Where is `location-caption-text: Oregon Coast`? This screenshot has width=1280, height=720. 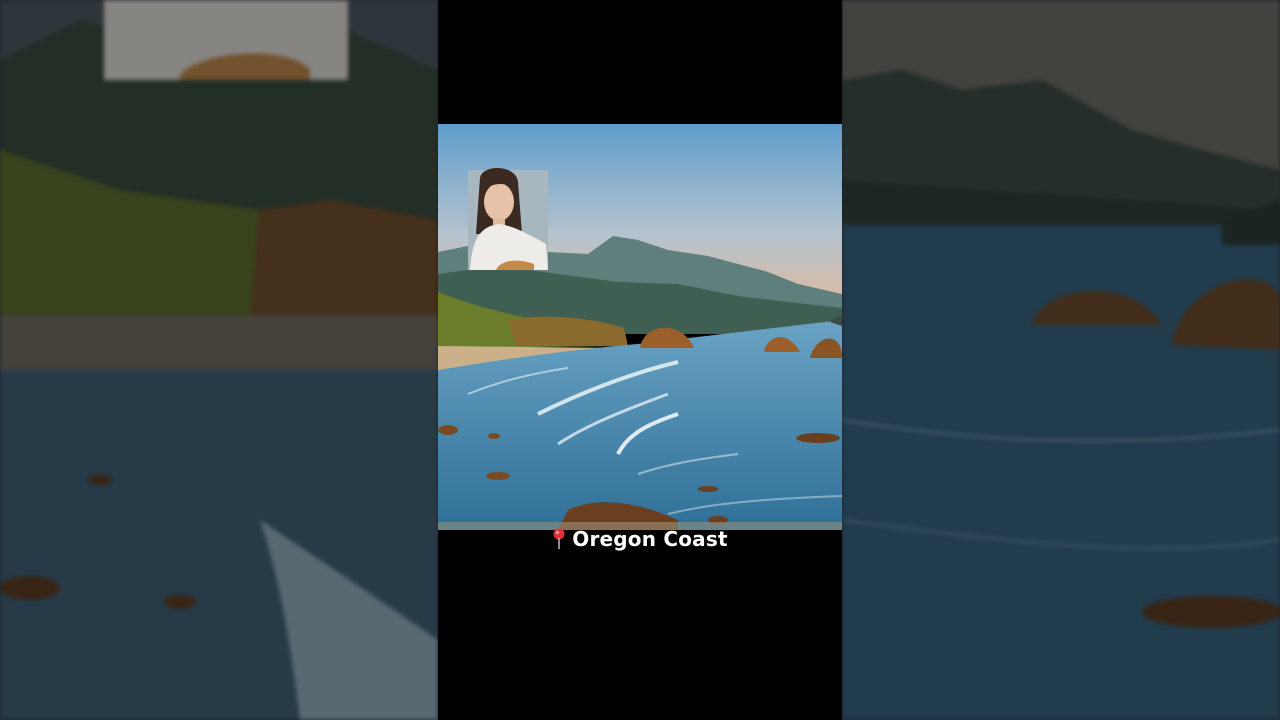
location-caption-text: Oregon Coast is located at coordinates (650, 539).